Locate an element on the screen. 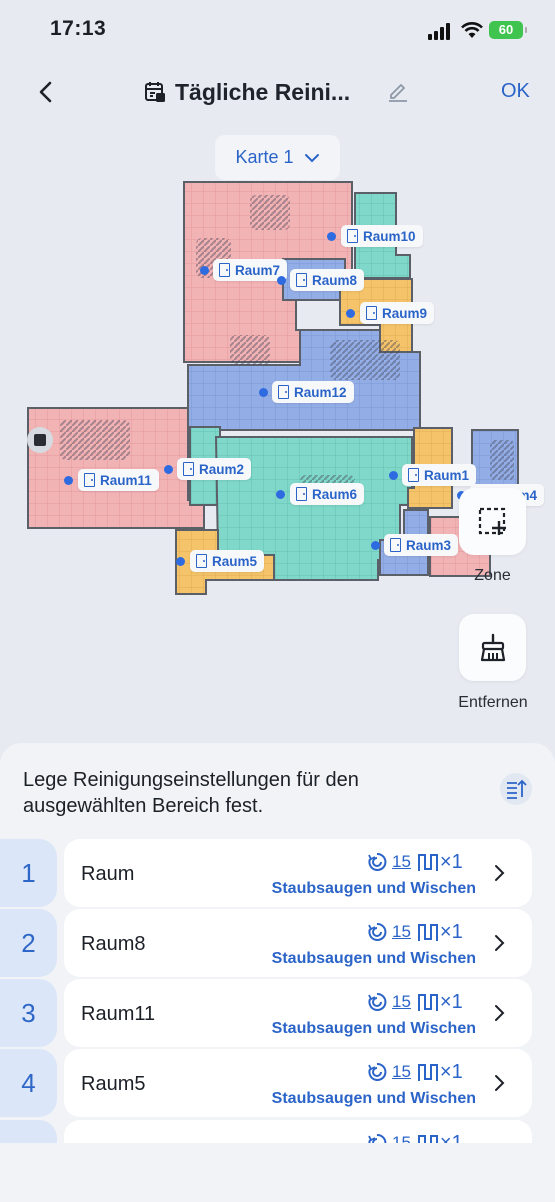  list-item: 2 Raum8 15 ×1 Staubsaugen und Wischen is located at coordinates (277, 943).